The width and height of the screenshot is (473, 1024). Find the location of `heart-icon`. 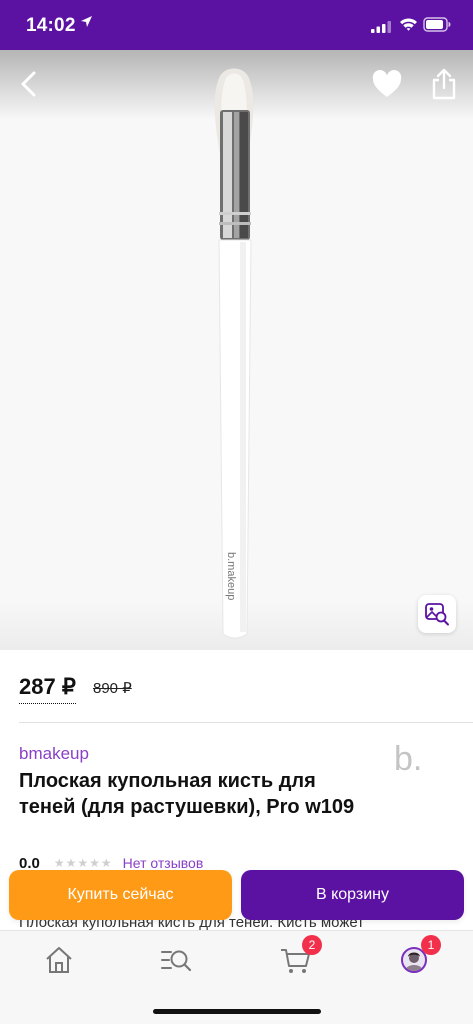

heart-icon is located at coordinates (387, 83).